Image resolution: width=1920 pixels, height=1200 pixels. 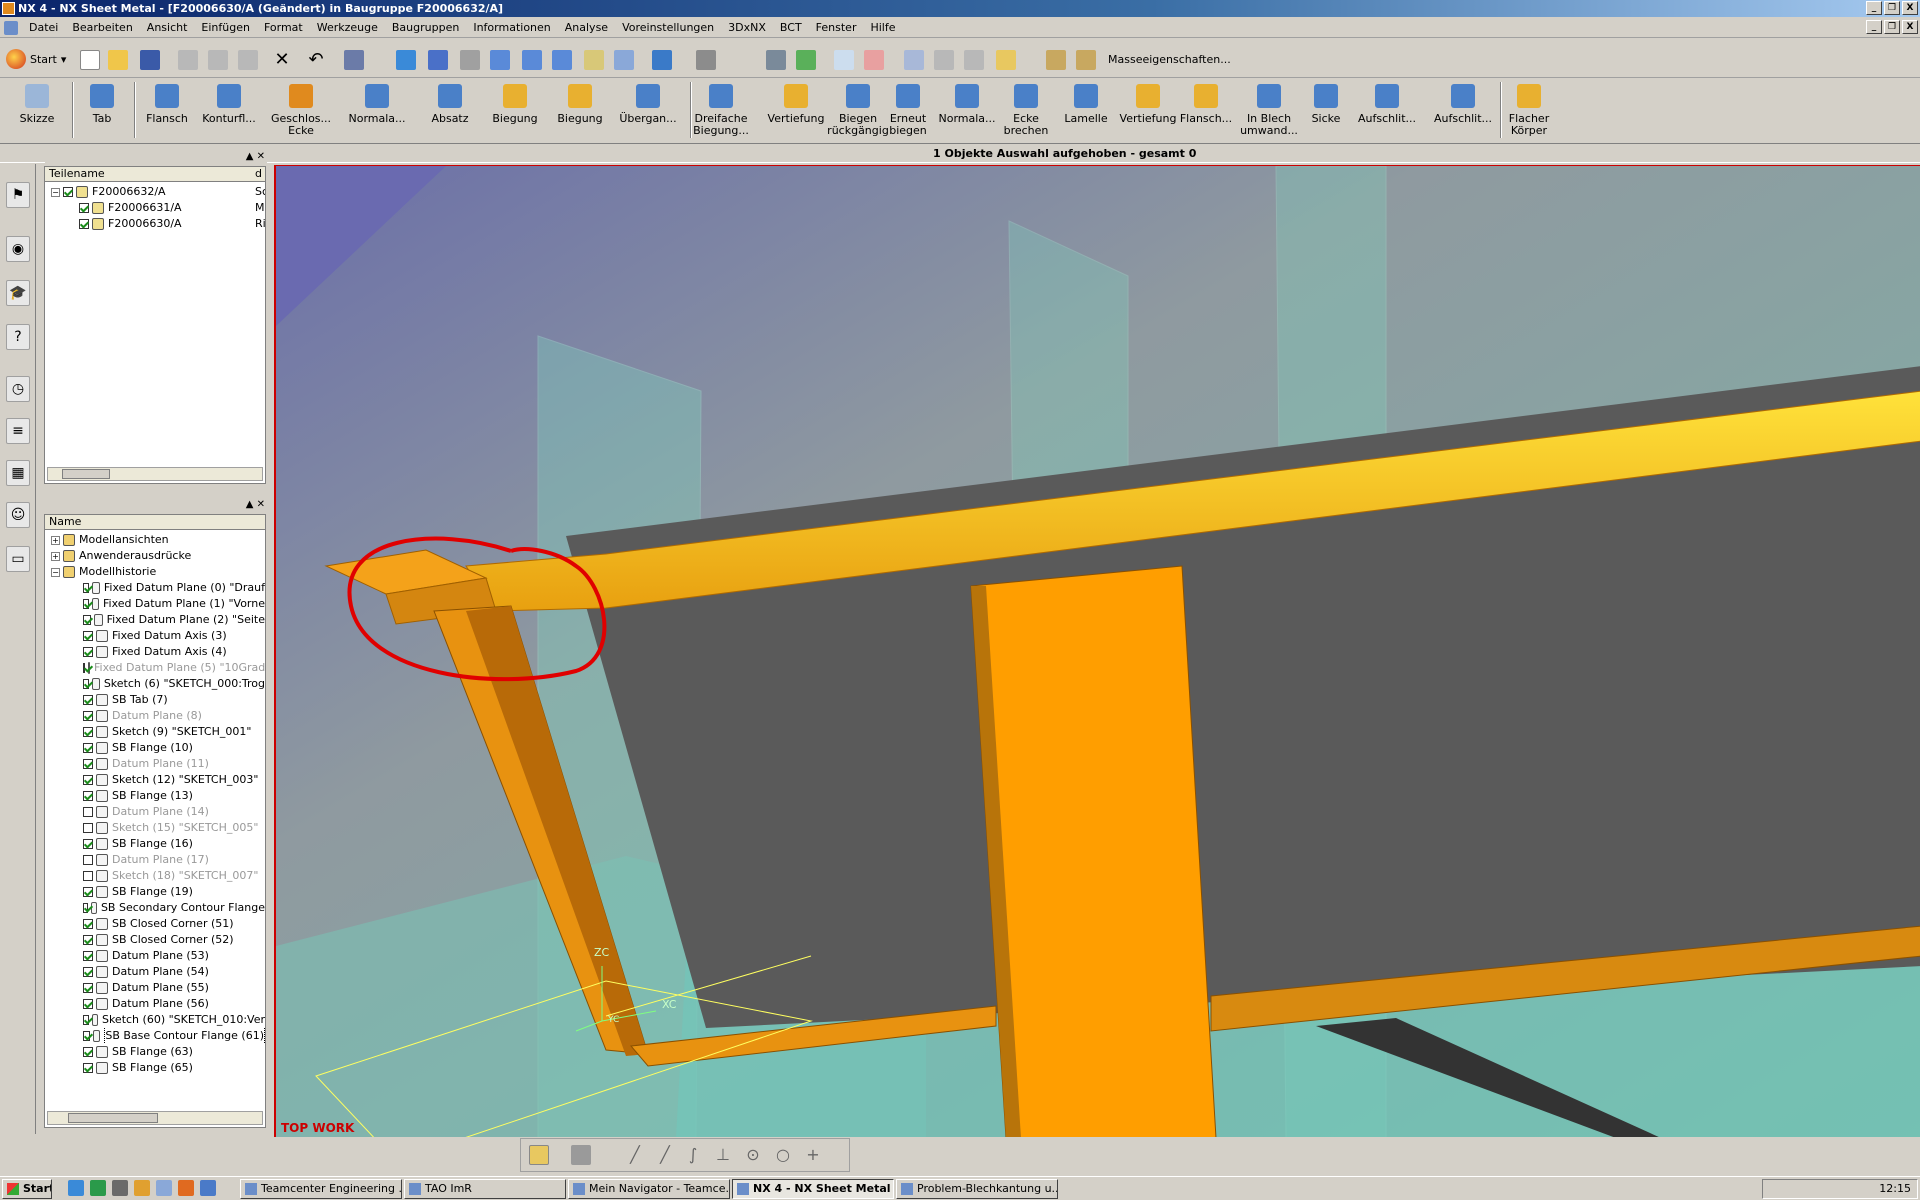 What do you see at coordinates (974, 60) in the screenshot?
I see `measure-angle-icon` at bounding box center [974, 60].